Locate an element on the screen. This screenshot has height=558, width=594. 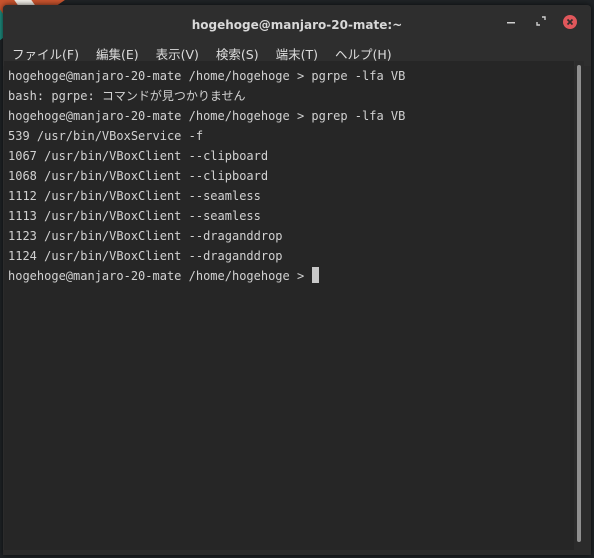
terminal-line: 1123 /usr/bin/VBoxClient --draganddrop is located at coordinates (145, 236).